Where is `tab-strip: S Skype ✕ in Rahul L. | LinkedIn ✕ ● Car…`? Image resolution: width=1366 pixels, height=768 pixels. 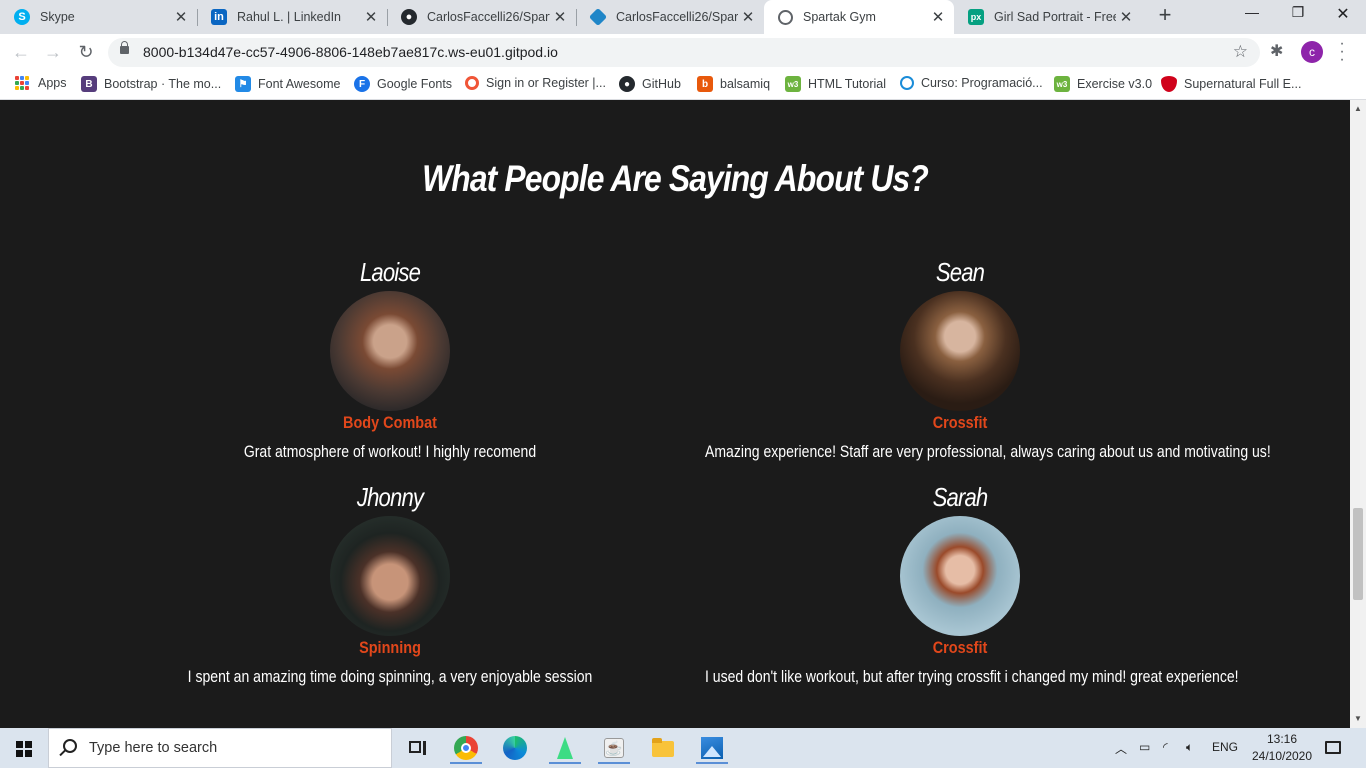
tab-strip: S Skype ✕ in Rahul L. | LinkedIn ✕ ● Car… is located at coordinates (683, 17).